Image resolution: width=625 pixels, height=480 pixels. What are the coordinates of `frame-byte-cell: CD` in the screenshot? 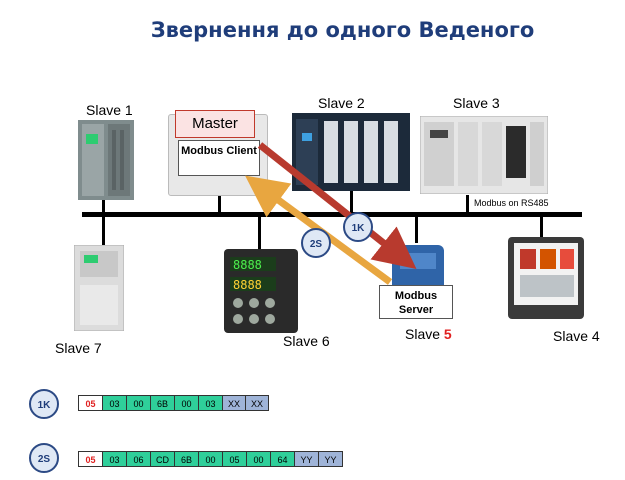 It's located at (162, 459).